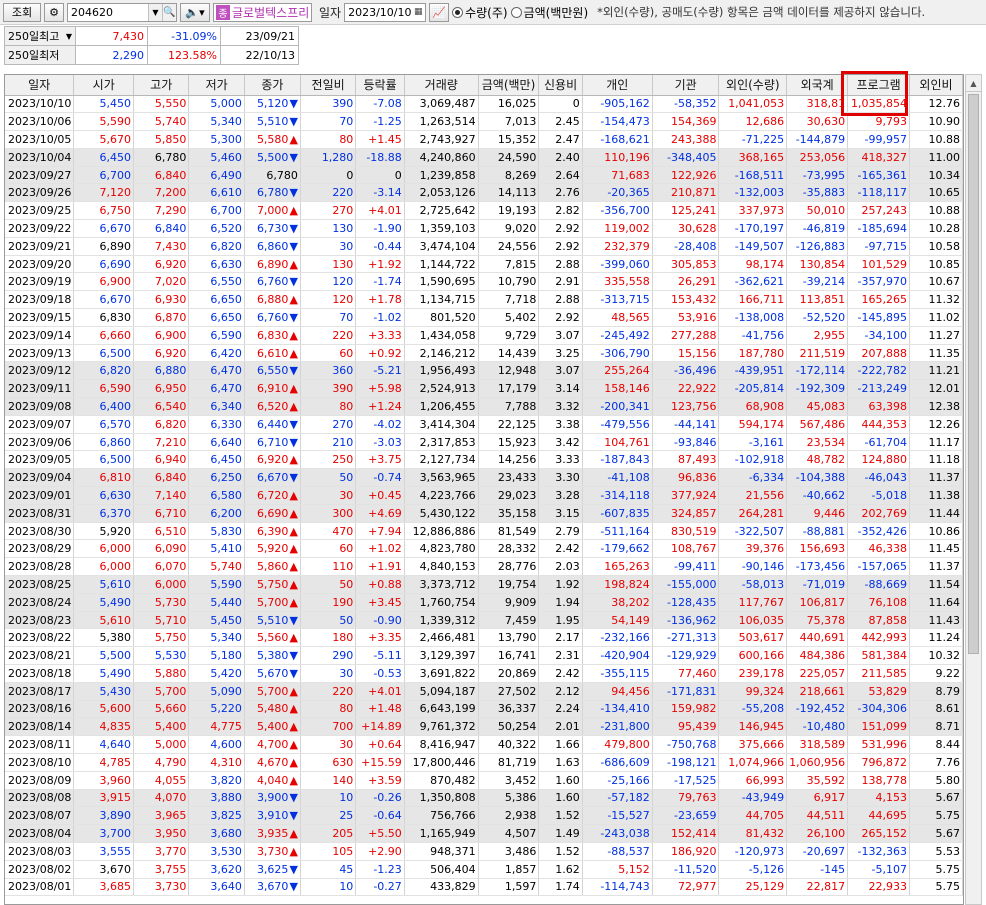 The width and height of the screenshot is (986, 905). What do you see at coordinates (560, 85) in the screenshot?
I see `column-header: 신용비` at bounding box center [560, 85].